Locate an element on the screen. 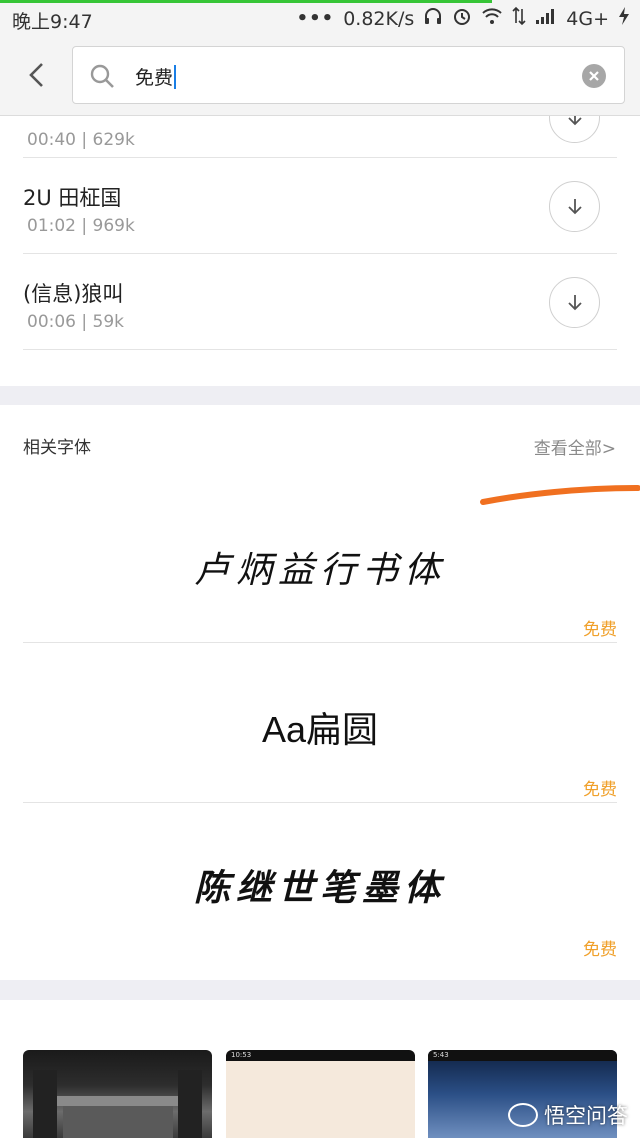 The width and height of the screenshot is (640, 1138). status-time: 晚上9:47 is located at coordinates (52, 22).